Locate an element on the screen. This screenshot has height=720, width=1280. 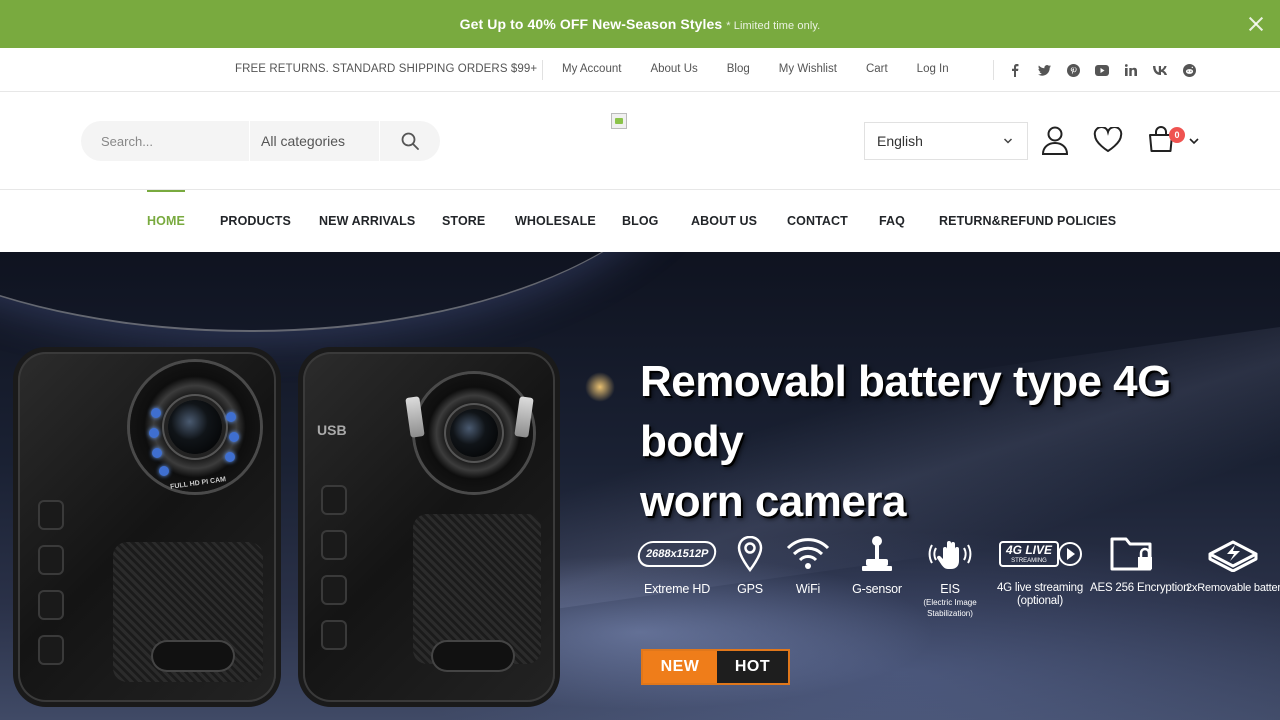
feature-sub-label: Stabilization) is located at coordinates (950, 613).